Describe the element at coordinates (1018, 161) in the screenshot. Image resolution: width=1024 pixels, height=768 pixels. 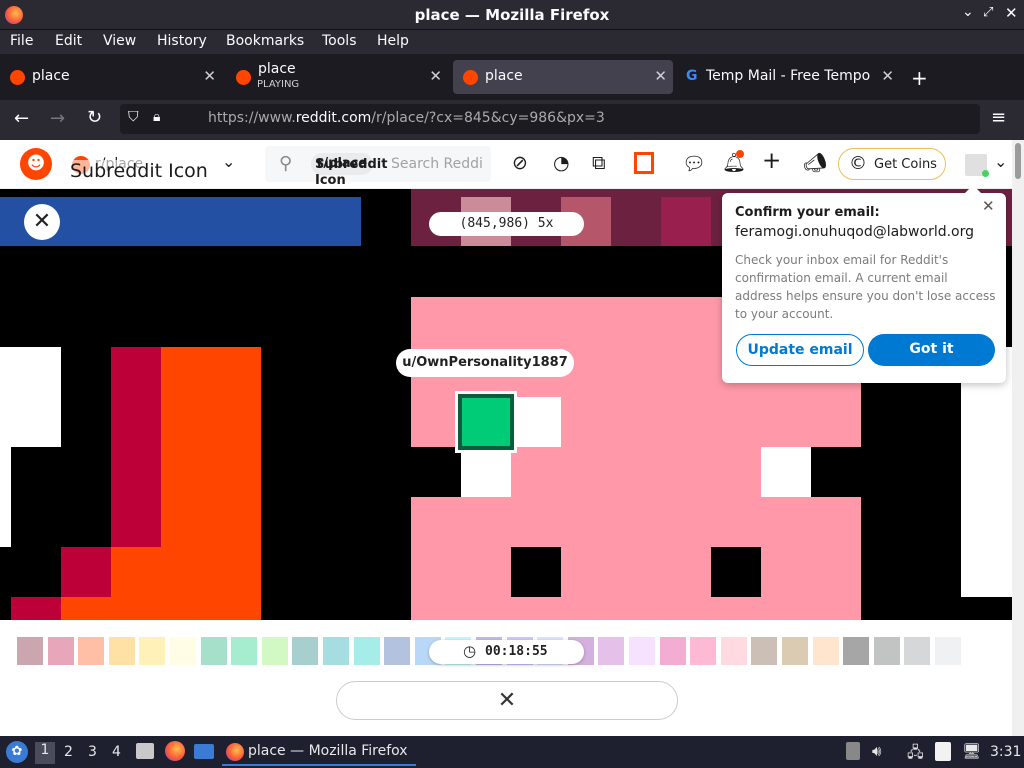
I see `scrollbar-thumb` at that location.